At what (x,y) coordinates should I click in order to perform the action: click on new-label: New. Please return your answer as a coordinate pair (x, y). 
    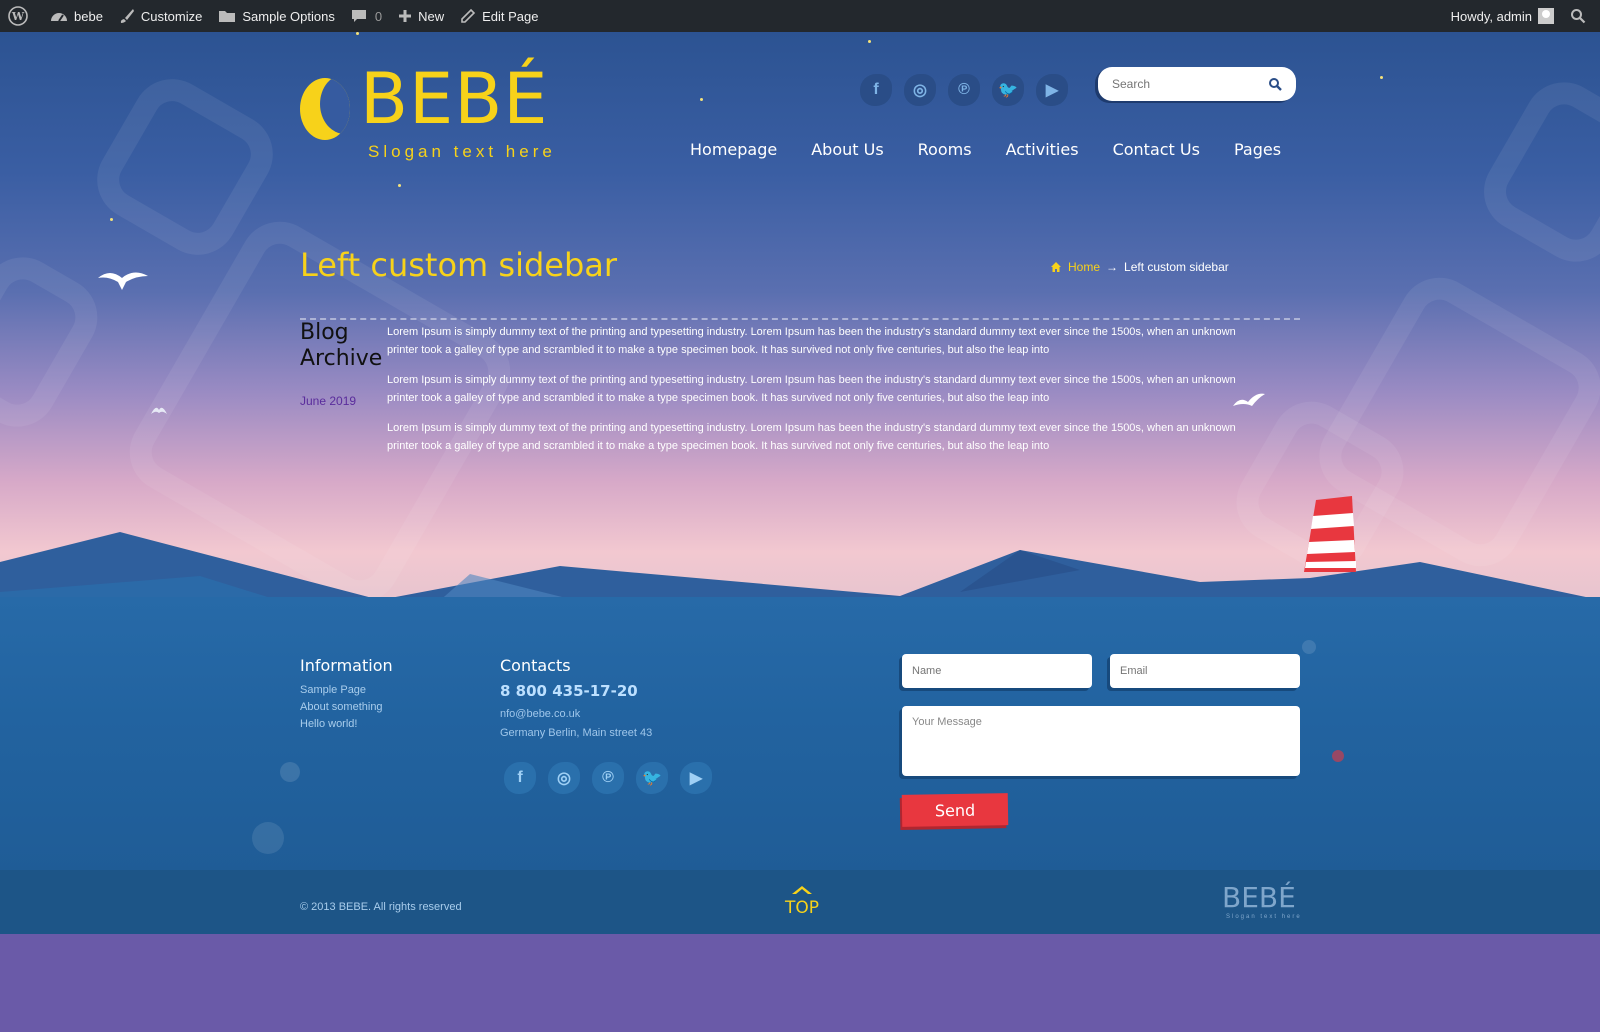
    Looking at the image, I should click on (431, 16).